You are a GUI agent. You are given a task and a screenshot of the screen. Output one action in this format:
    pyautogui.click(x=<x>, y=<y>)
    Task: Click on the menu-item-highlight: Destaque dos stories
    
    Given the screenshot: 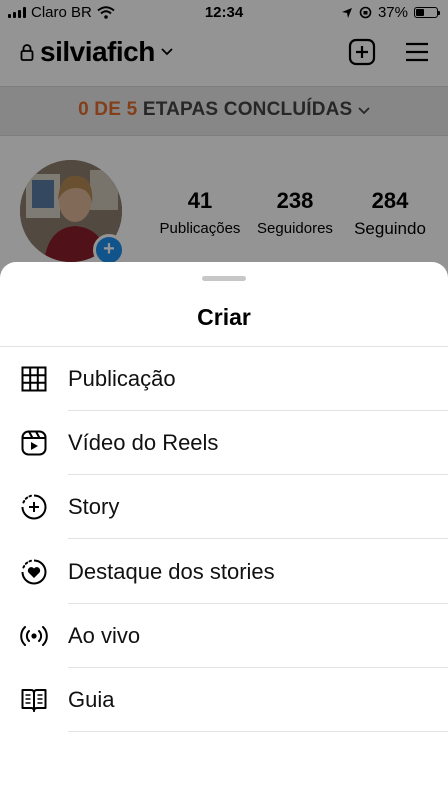 What is the action you would take?
    pyautogui.click(x=224, y=572)
    